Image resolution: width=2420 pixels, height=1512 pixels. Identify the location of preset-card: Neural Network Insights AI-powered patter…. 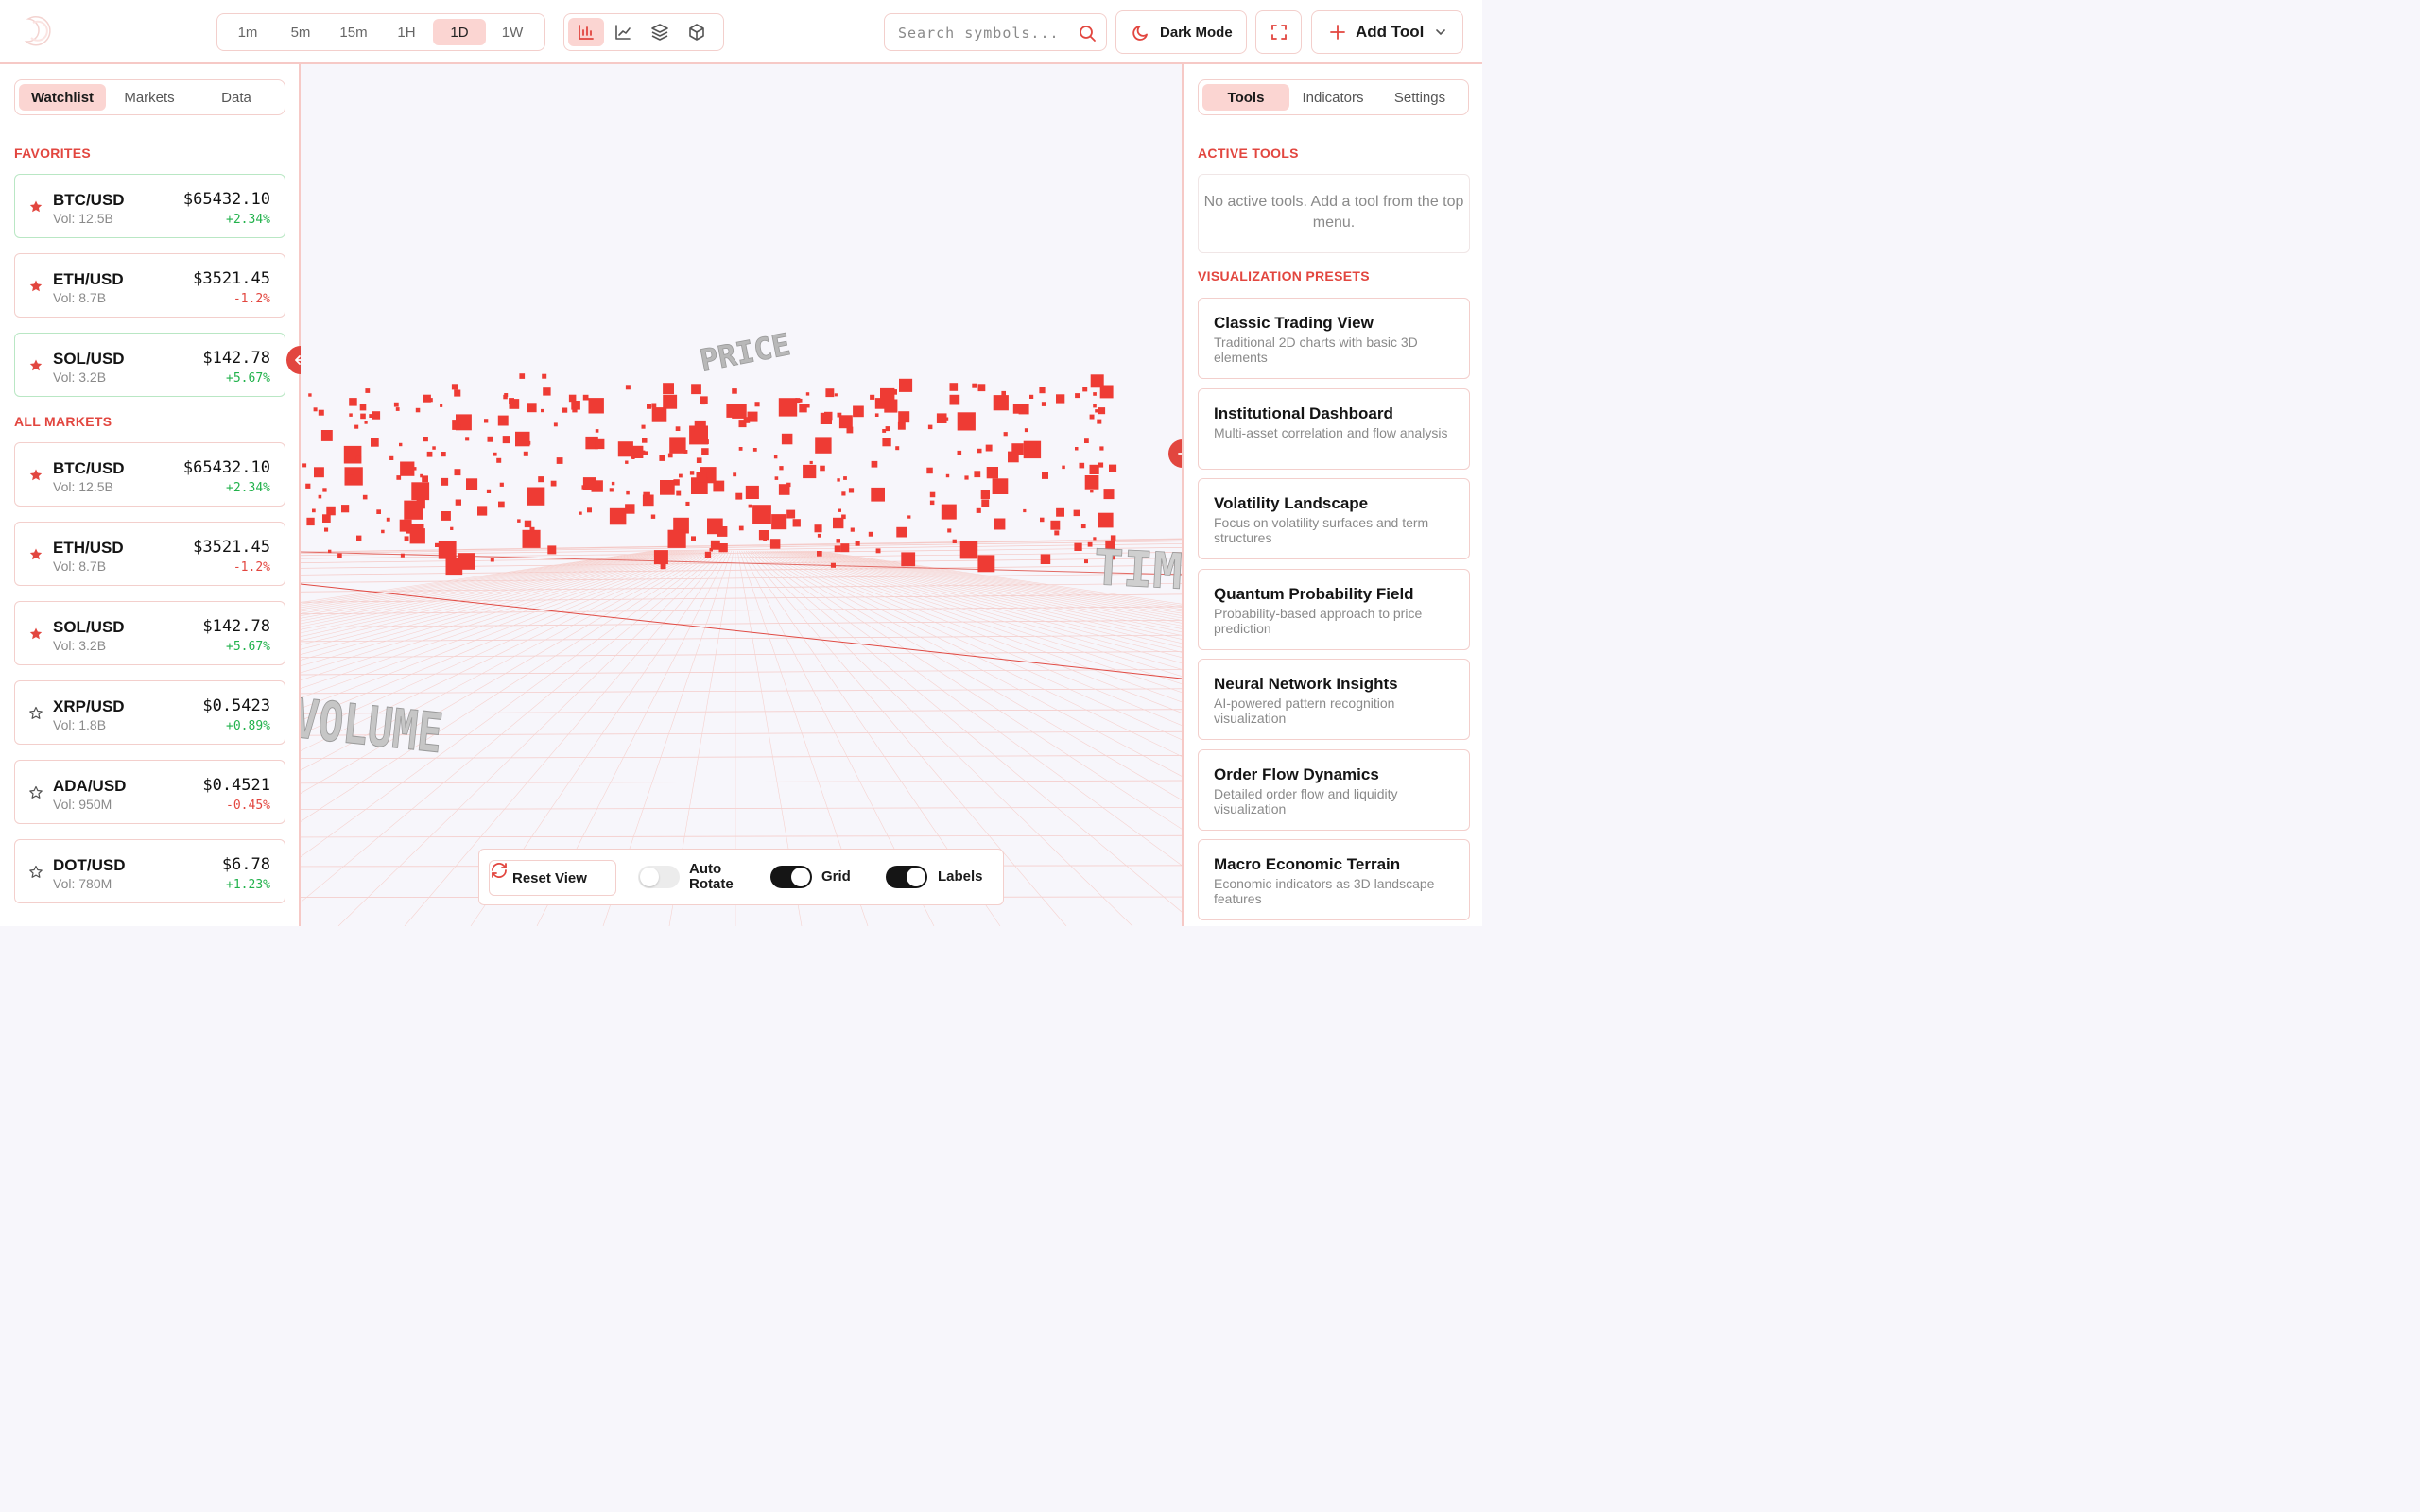
(1334, 699).